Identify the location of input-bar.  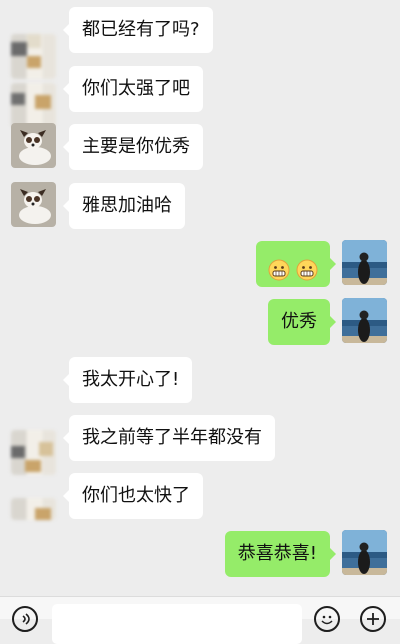
(200, 620).